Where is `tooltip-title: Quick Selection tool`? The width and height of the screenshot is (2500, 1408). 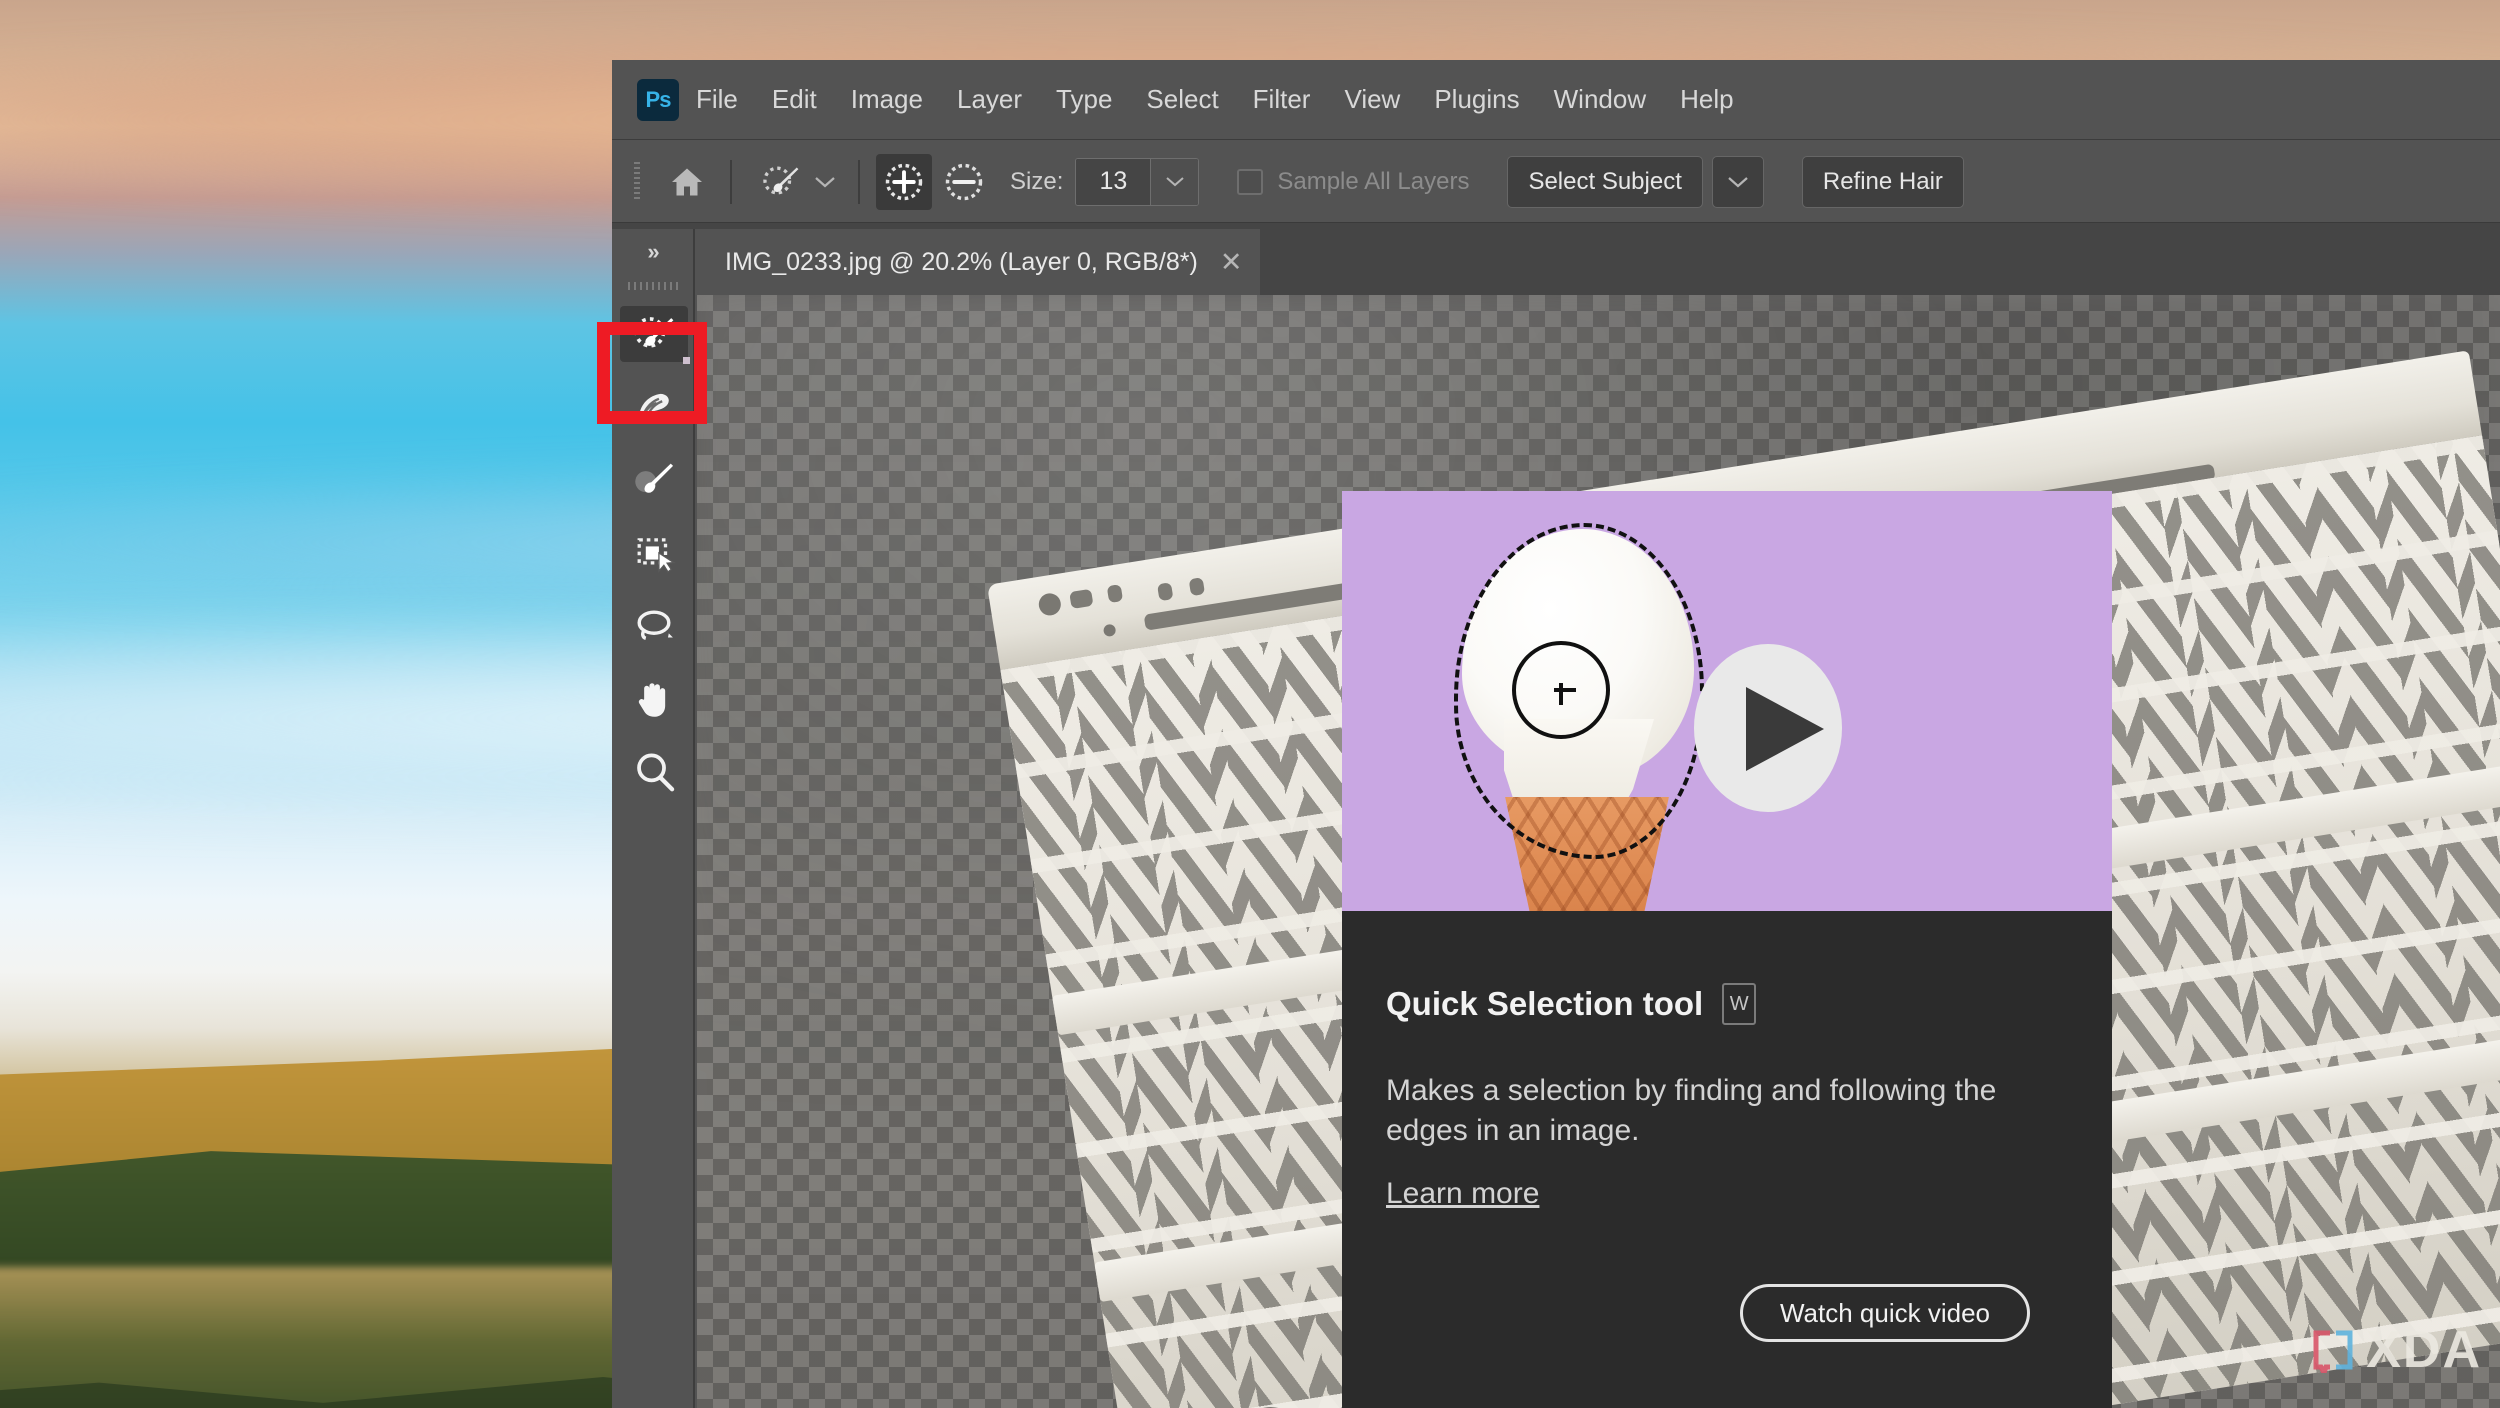 tooltip-title: Quick Selection tool is located at coordinates (1545, 1003).